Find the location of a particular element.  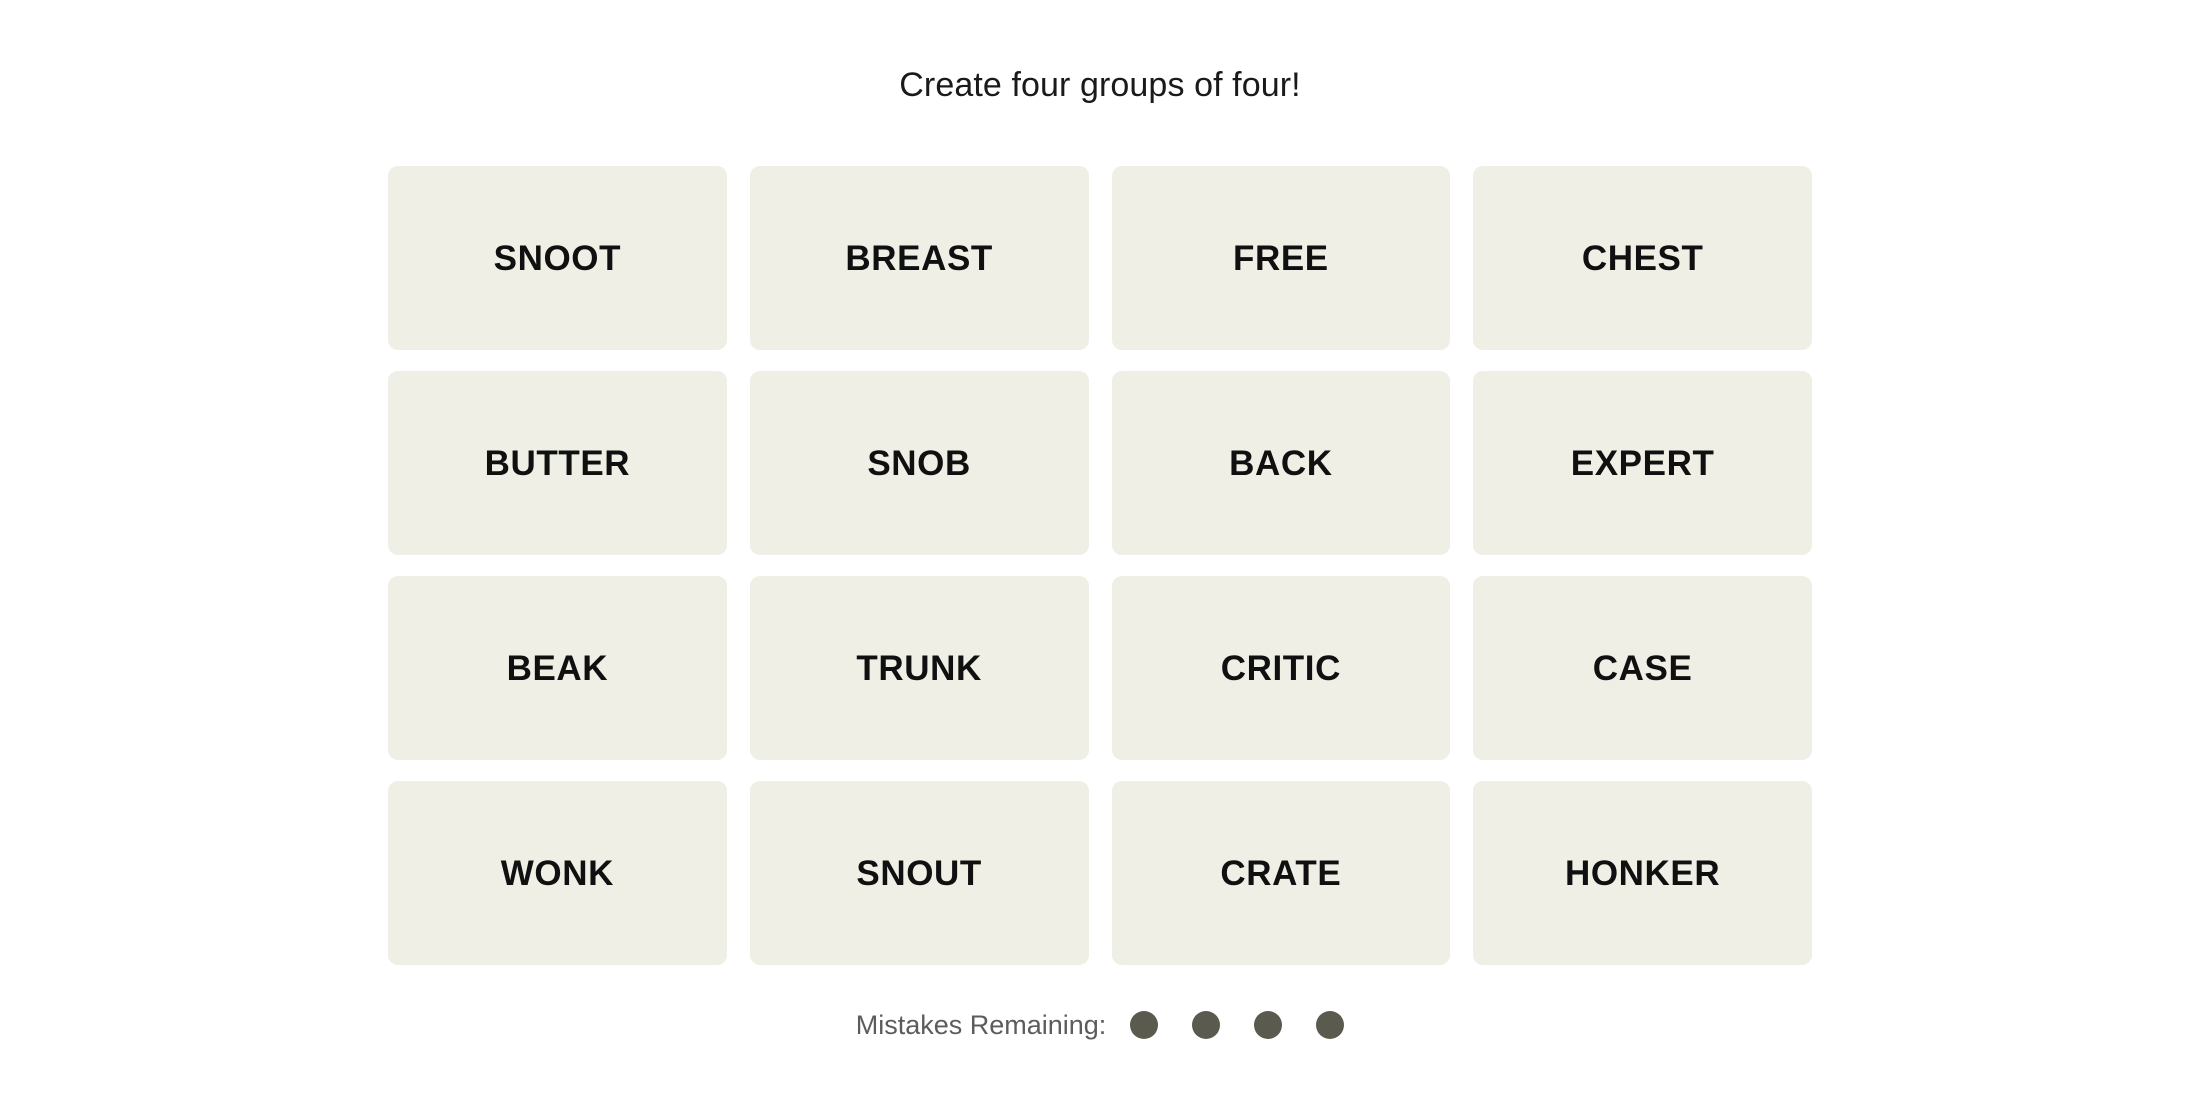

word-tile: EXPERT is located at coordinates (1642, 463).